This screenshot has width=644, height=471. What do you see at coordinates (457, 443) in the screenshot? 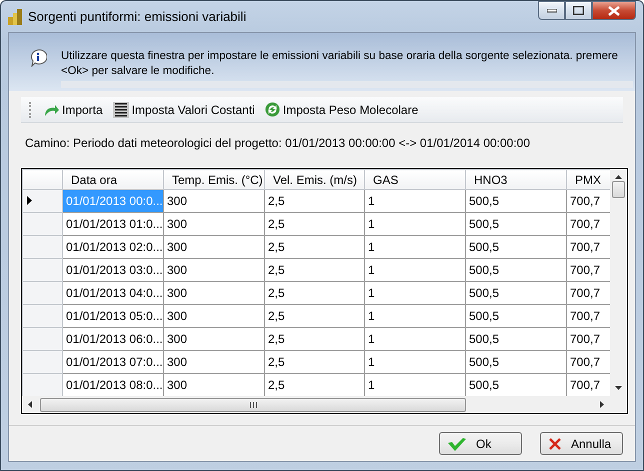
I see `check-icon` at bounding box center [457, 443].